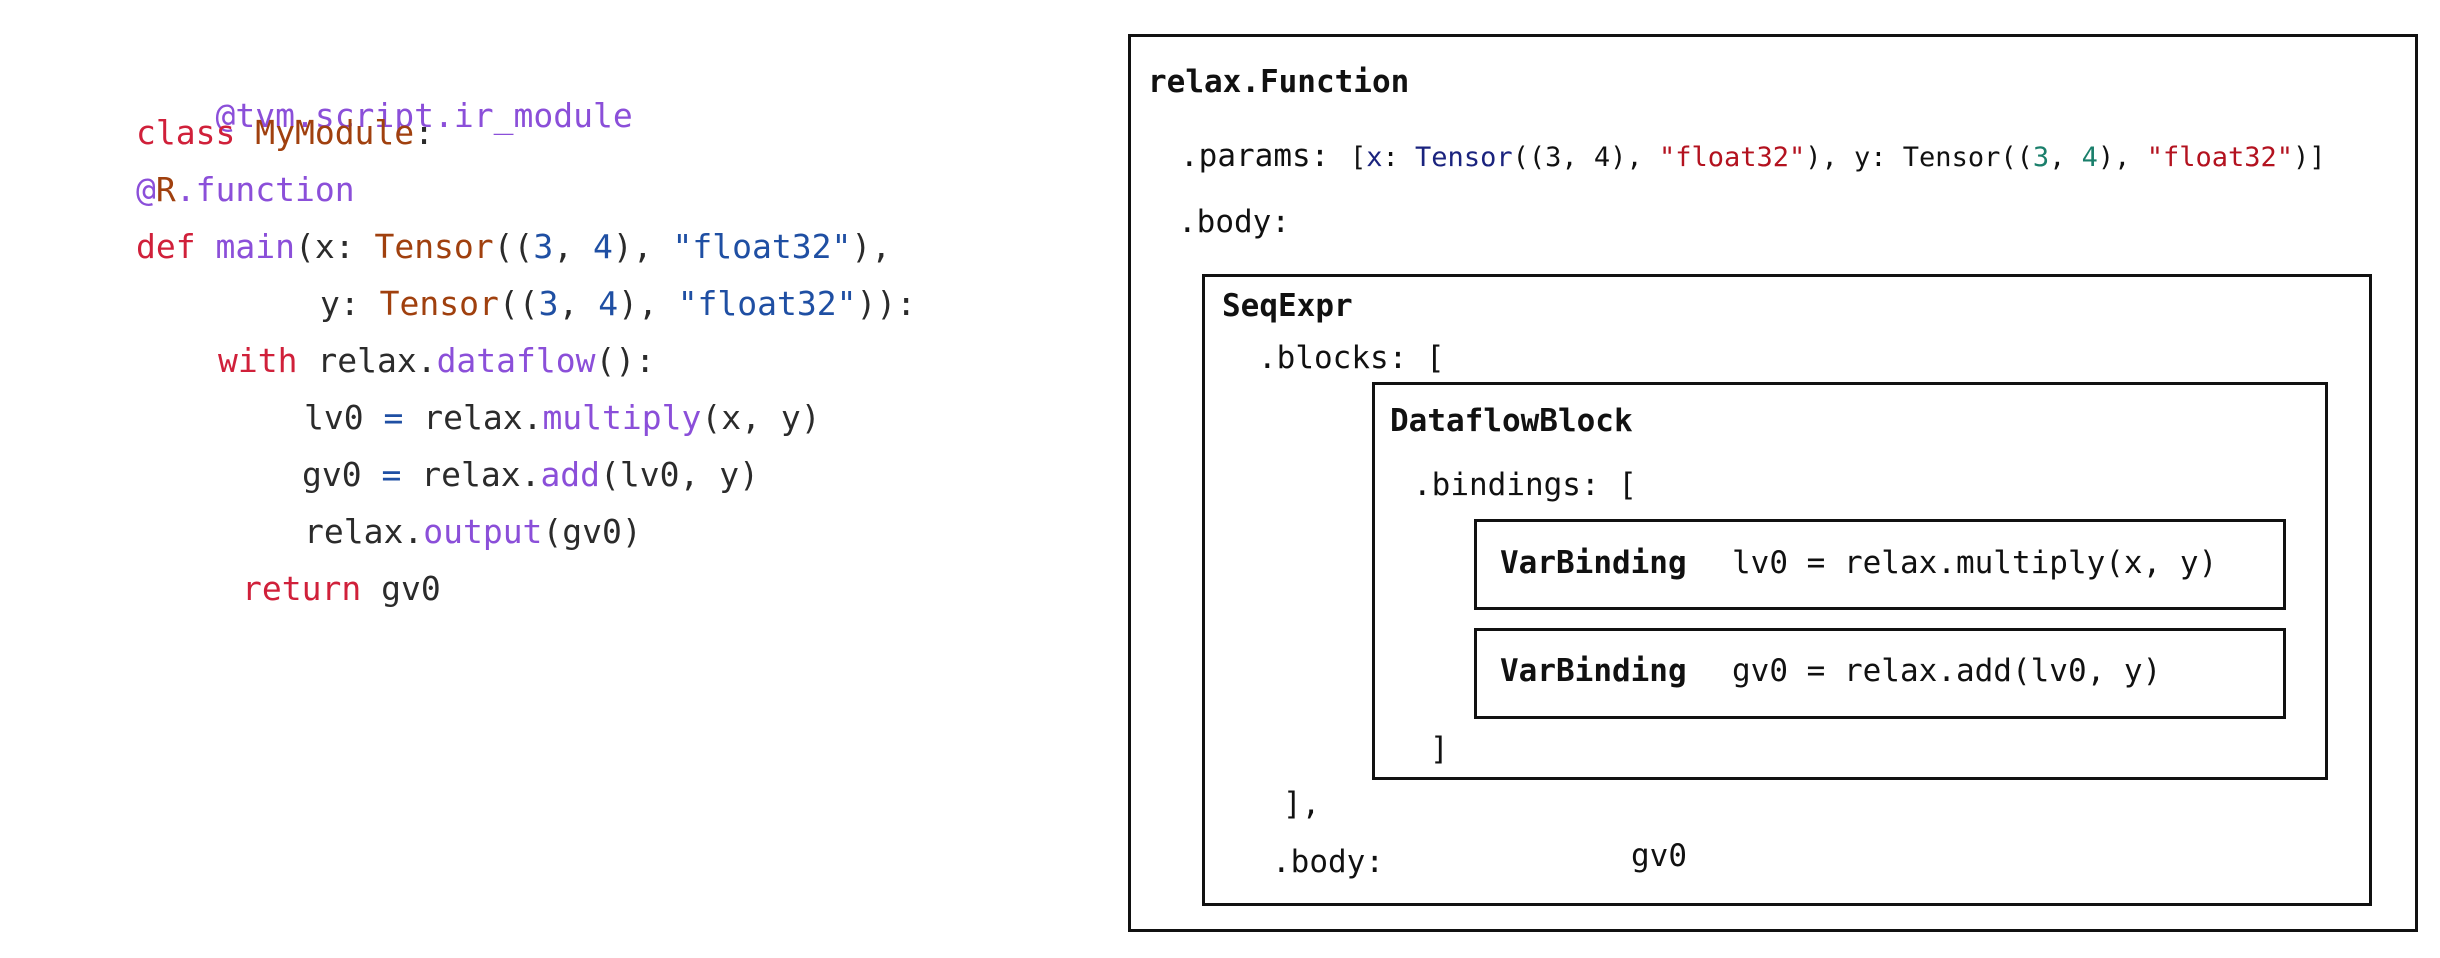 This screenshot has width=2440, height=958. Describe the element at coordinates (562, 417) in the screenshot. I see `code-line-7: lv0 = relax.multiply(x, y)` at that location.